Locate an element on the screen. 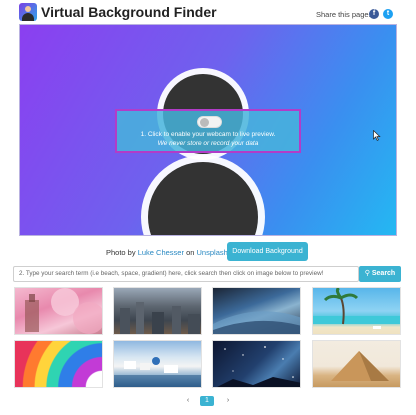 The width and height of the screenshot is (416, 415). toggle-knob is located at coordinates (204, 122).